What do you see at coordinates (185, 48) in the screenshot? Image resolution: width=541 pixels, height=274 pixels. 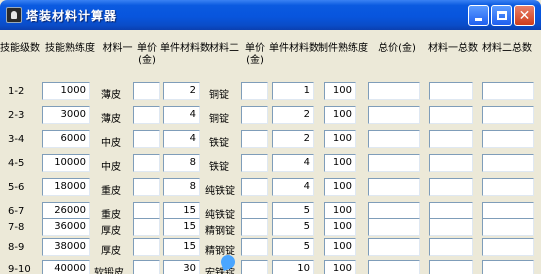 I see `header-qty1: 单件材料数` at bounding box center [185, 48].